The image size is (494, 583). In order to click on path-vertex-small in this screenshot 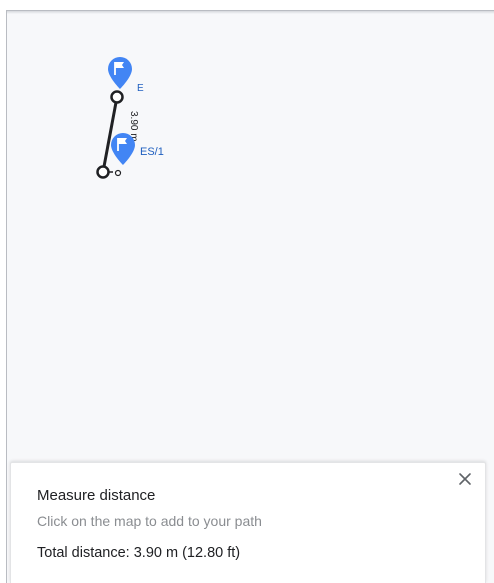, I will do `click(118, 173)`.